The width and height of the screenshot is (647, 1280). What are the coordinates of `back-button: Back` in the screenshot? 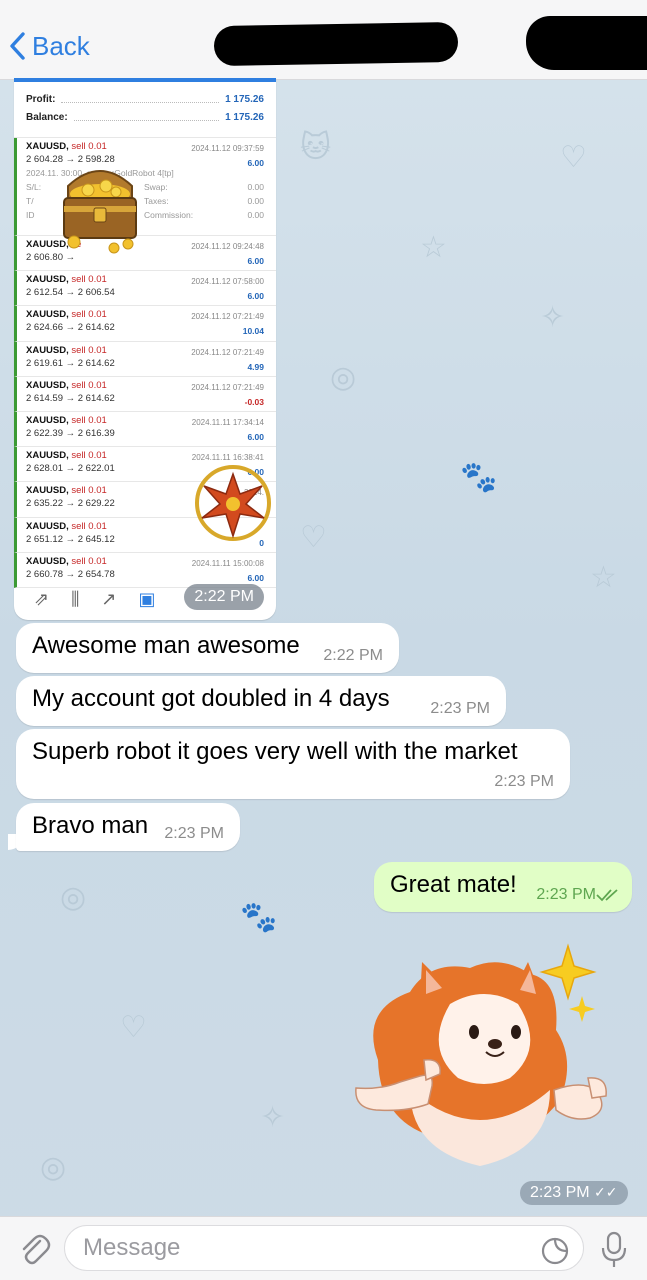 It's located at (49, 46).